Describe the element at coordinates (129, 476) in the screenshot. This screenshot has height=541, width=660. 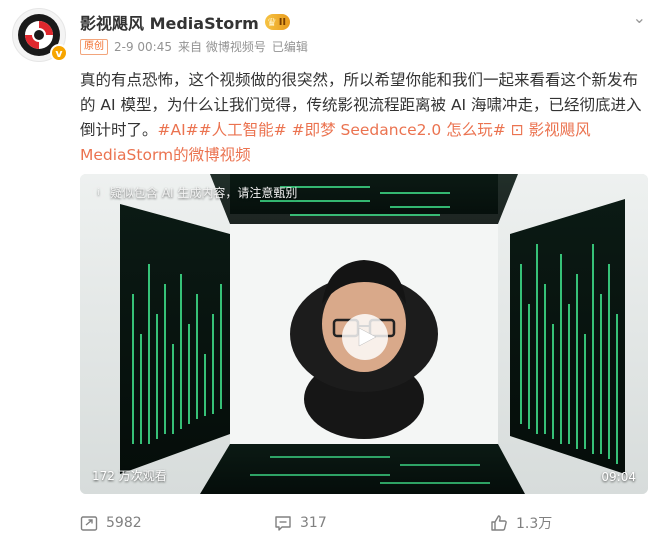
I see `view-count: 172 万次观看` at that location.